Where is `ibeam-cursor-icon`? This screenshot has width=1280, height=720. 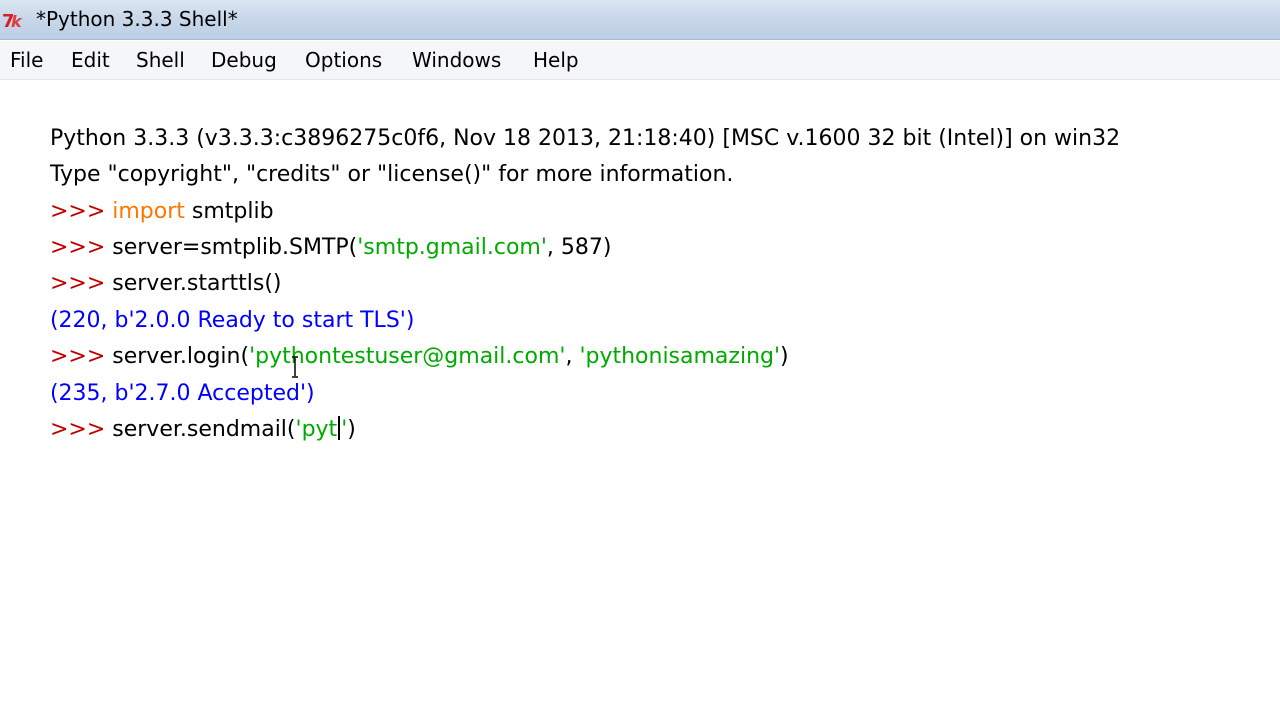 ibeam-cursor-icon is located at coordinates (295, 367).